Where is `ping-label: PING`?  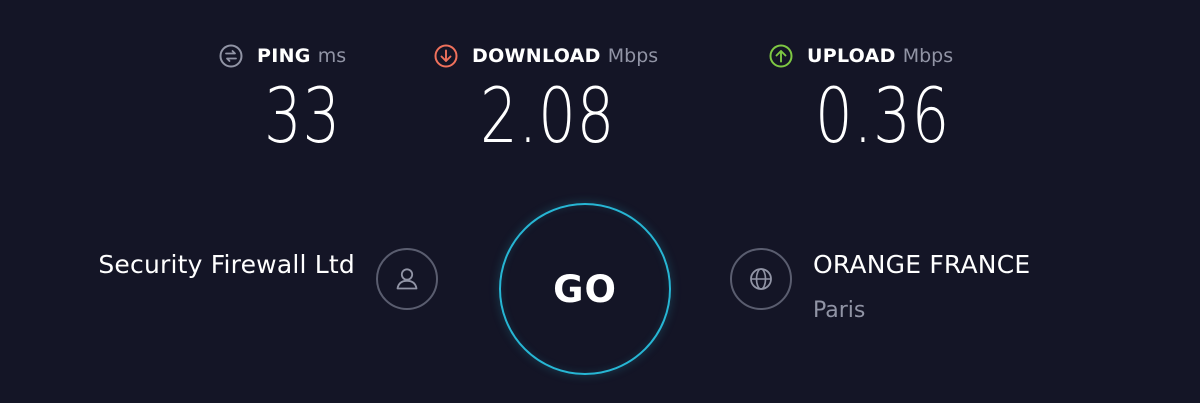 ping-label: PING is located at coordinates (284, 56).